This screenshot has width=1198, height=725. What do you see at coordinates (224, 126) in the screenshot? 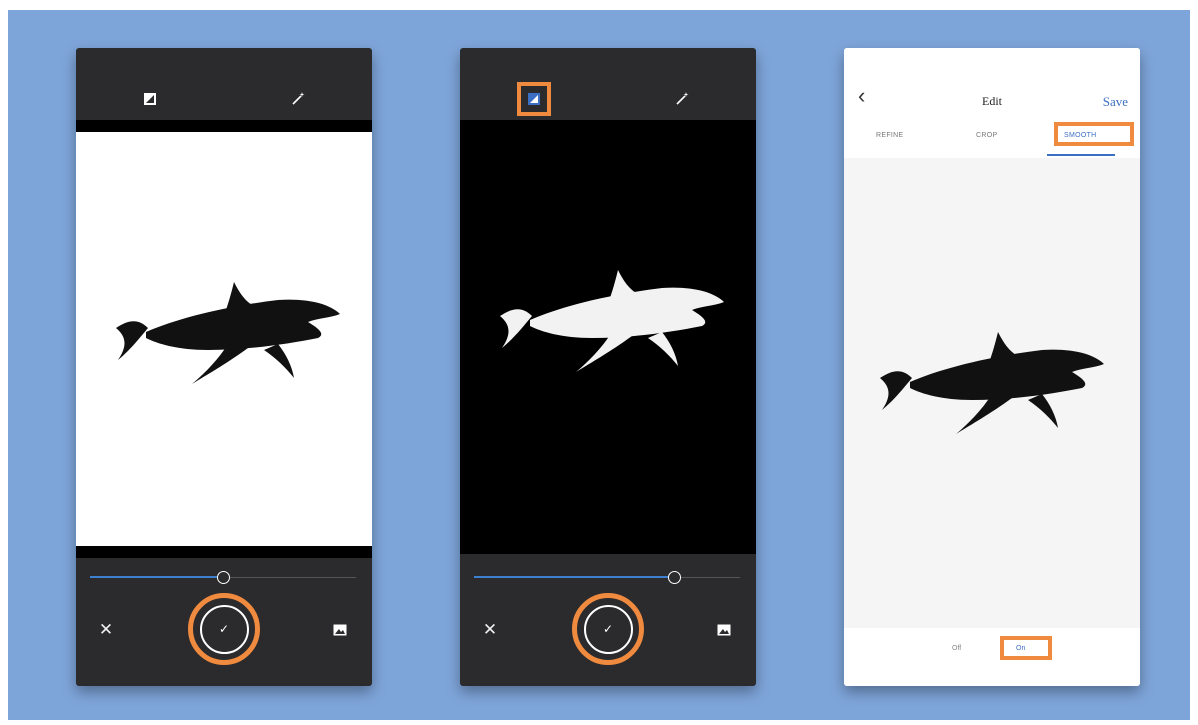
I see `letterbox-top` at bounding box center [224, 126].